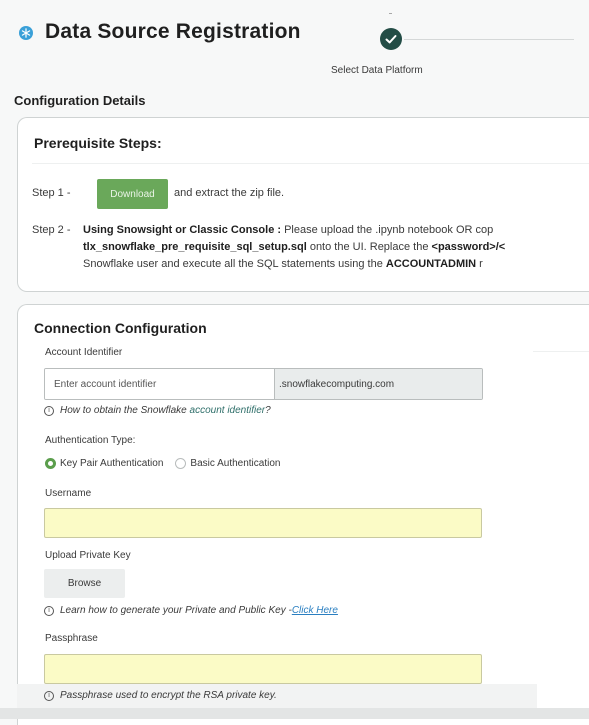  I want to click on auth-type-label: Authentication Type:, so click(90, 440).